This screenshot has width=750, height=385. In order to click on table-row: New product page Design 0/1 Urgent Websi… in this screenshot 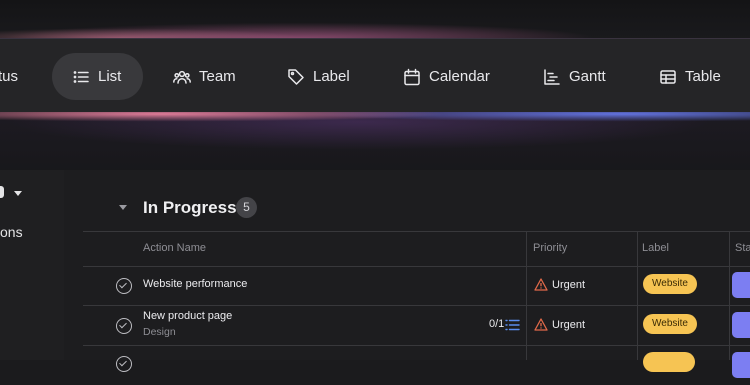, I will do `click(416, 326)`.